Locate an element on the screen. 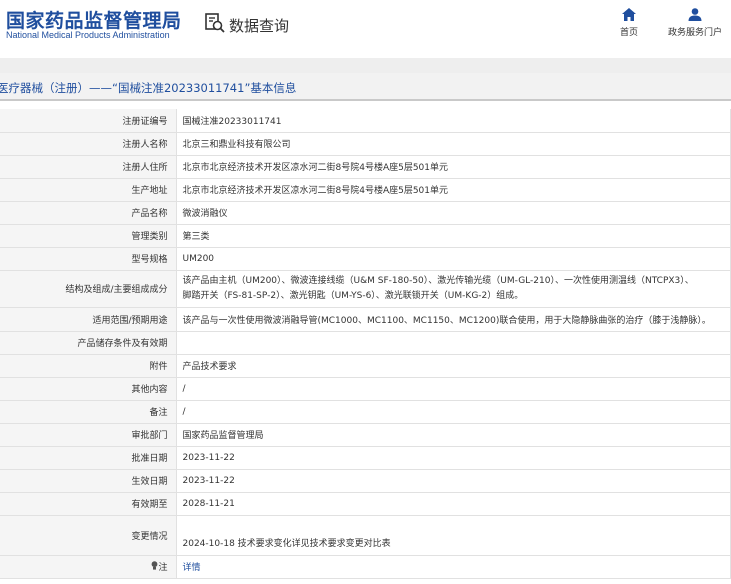 The image size is (731, 584). table-row: 产品名称 微波消融仪 is located at coordinates (365, 213).